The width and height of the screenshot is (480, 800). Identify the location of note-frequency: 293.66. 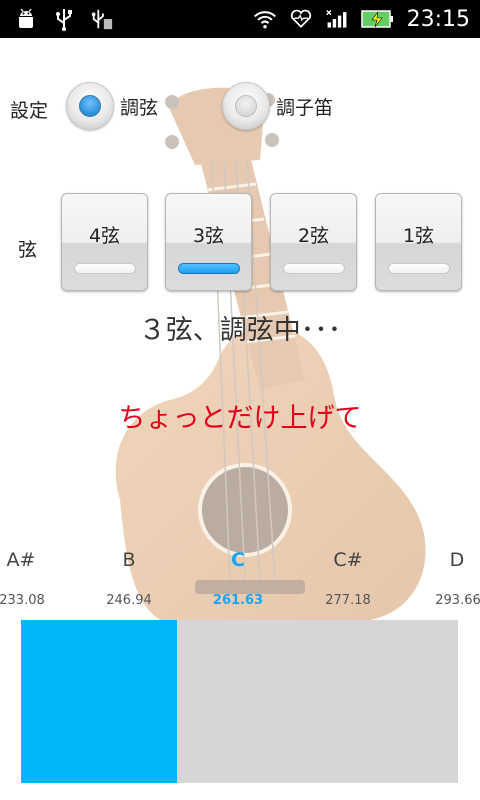
(457, 600).